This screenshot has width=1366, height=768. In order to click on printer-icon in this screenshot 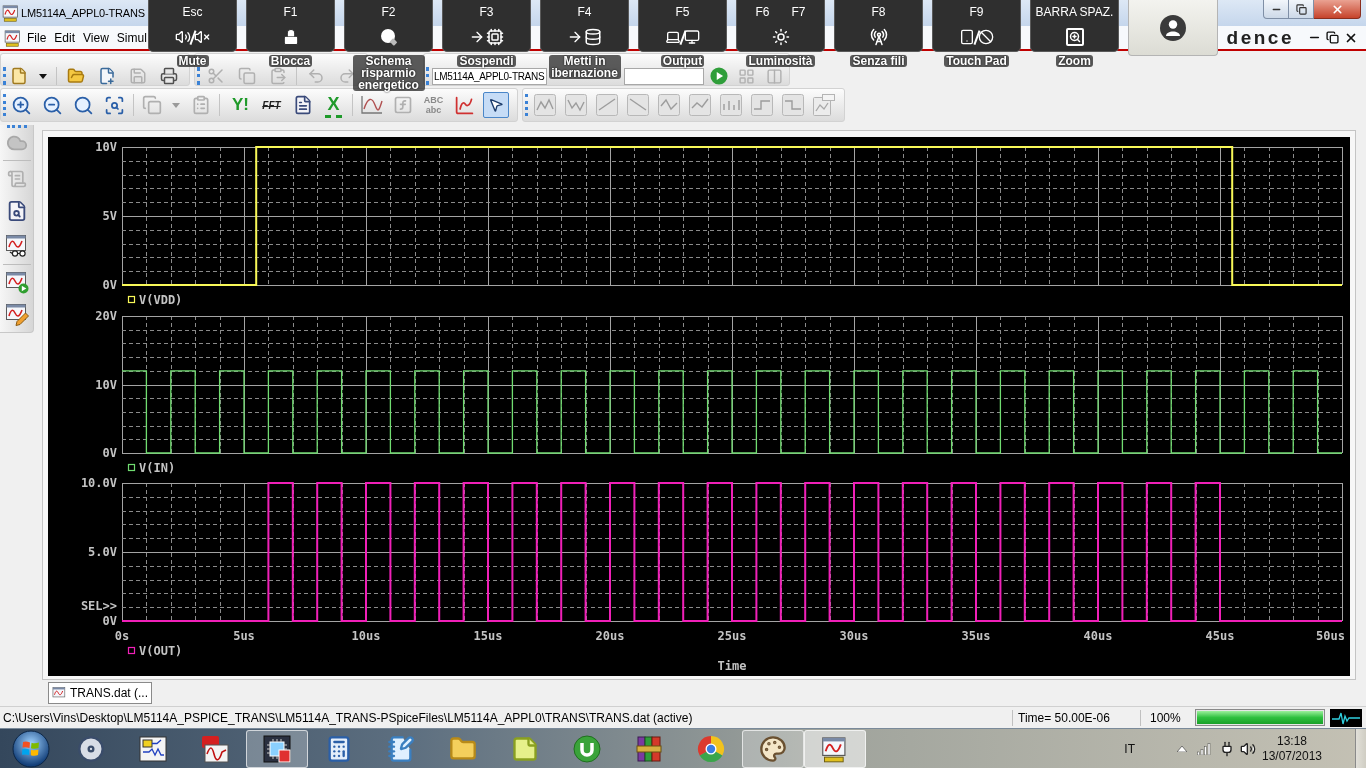, I will do `click(168, 76)`.